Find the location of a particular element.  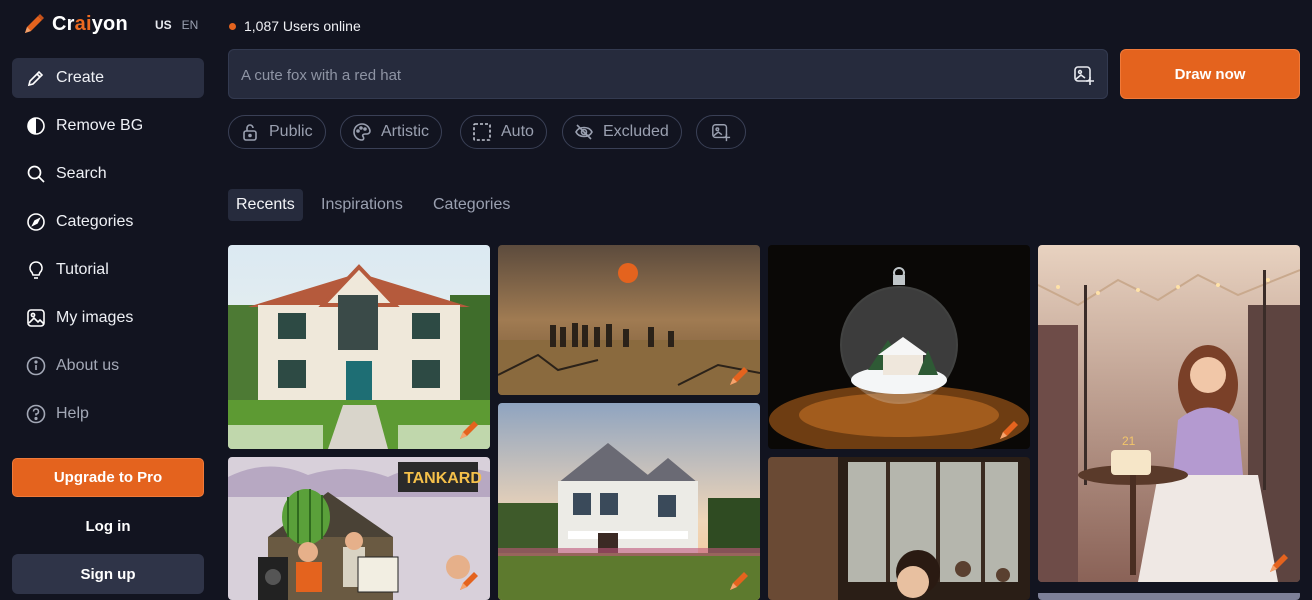

sidebar-item-label: Help is located at coordinates (72, 413).